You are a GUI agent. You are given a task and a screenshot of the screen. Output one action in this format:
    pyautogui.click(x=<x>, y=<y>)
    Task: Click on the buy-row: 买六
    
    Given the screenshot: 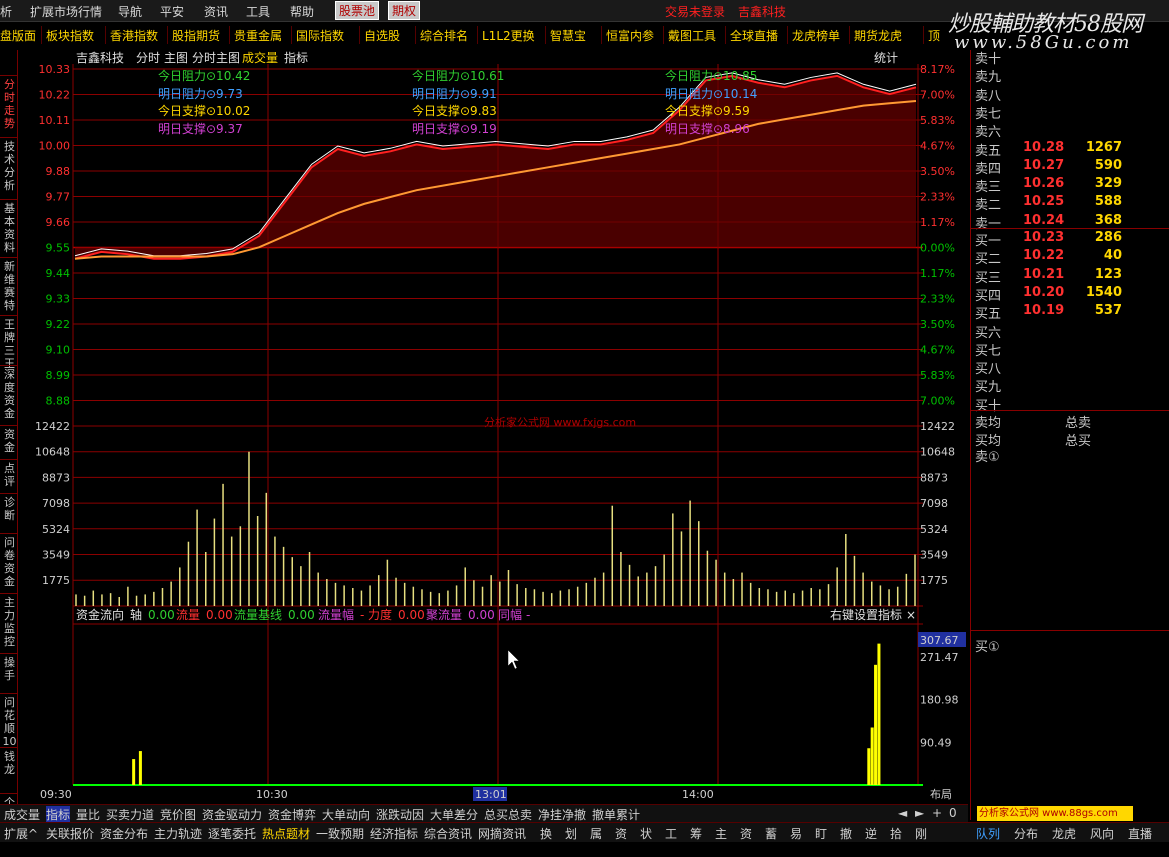 What is the action you would take?
    pyautogui.click(x=1070, y=331)
    